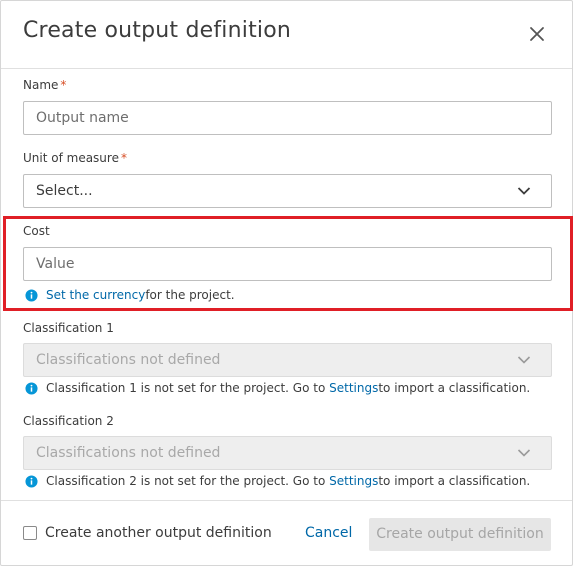 The image size is (575, 569). Describe the element at coordinates (68, 421) in the screenshot. I see `classification2-label: Classification 2` at that location.